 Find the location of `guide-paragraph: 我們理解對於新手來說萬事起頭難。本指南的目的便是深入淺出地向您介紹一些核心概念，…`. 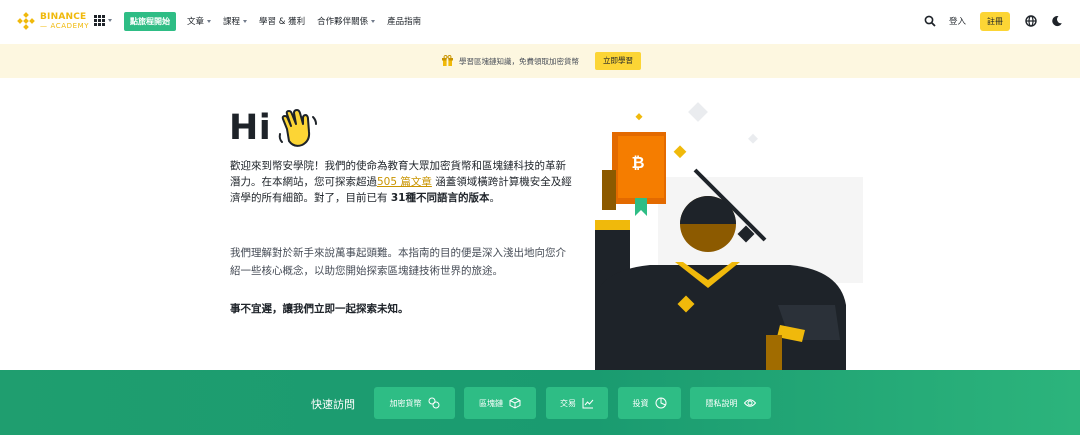

guide-paragraph: 我們理解對於新手來說萬事起頭難。本指南的目的便是深入淺出地向您介紹一些核心概念，… is located at coordinates (398, 262).